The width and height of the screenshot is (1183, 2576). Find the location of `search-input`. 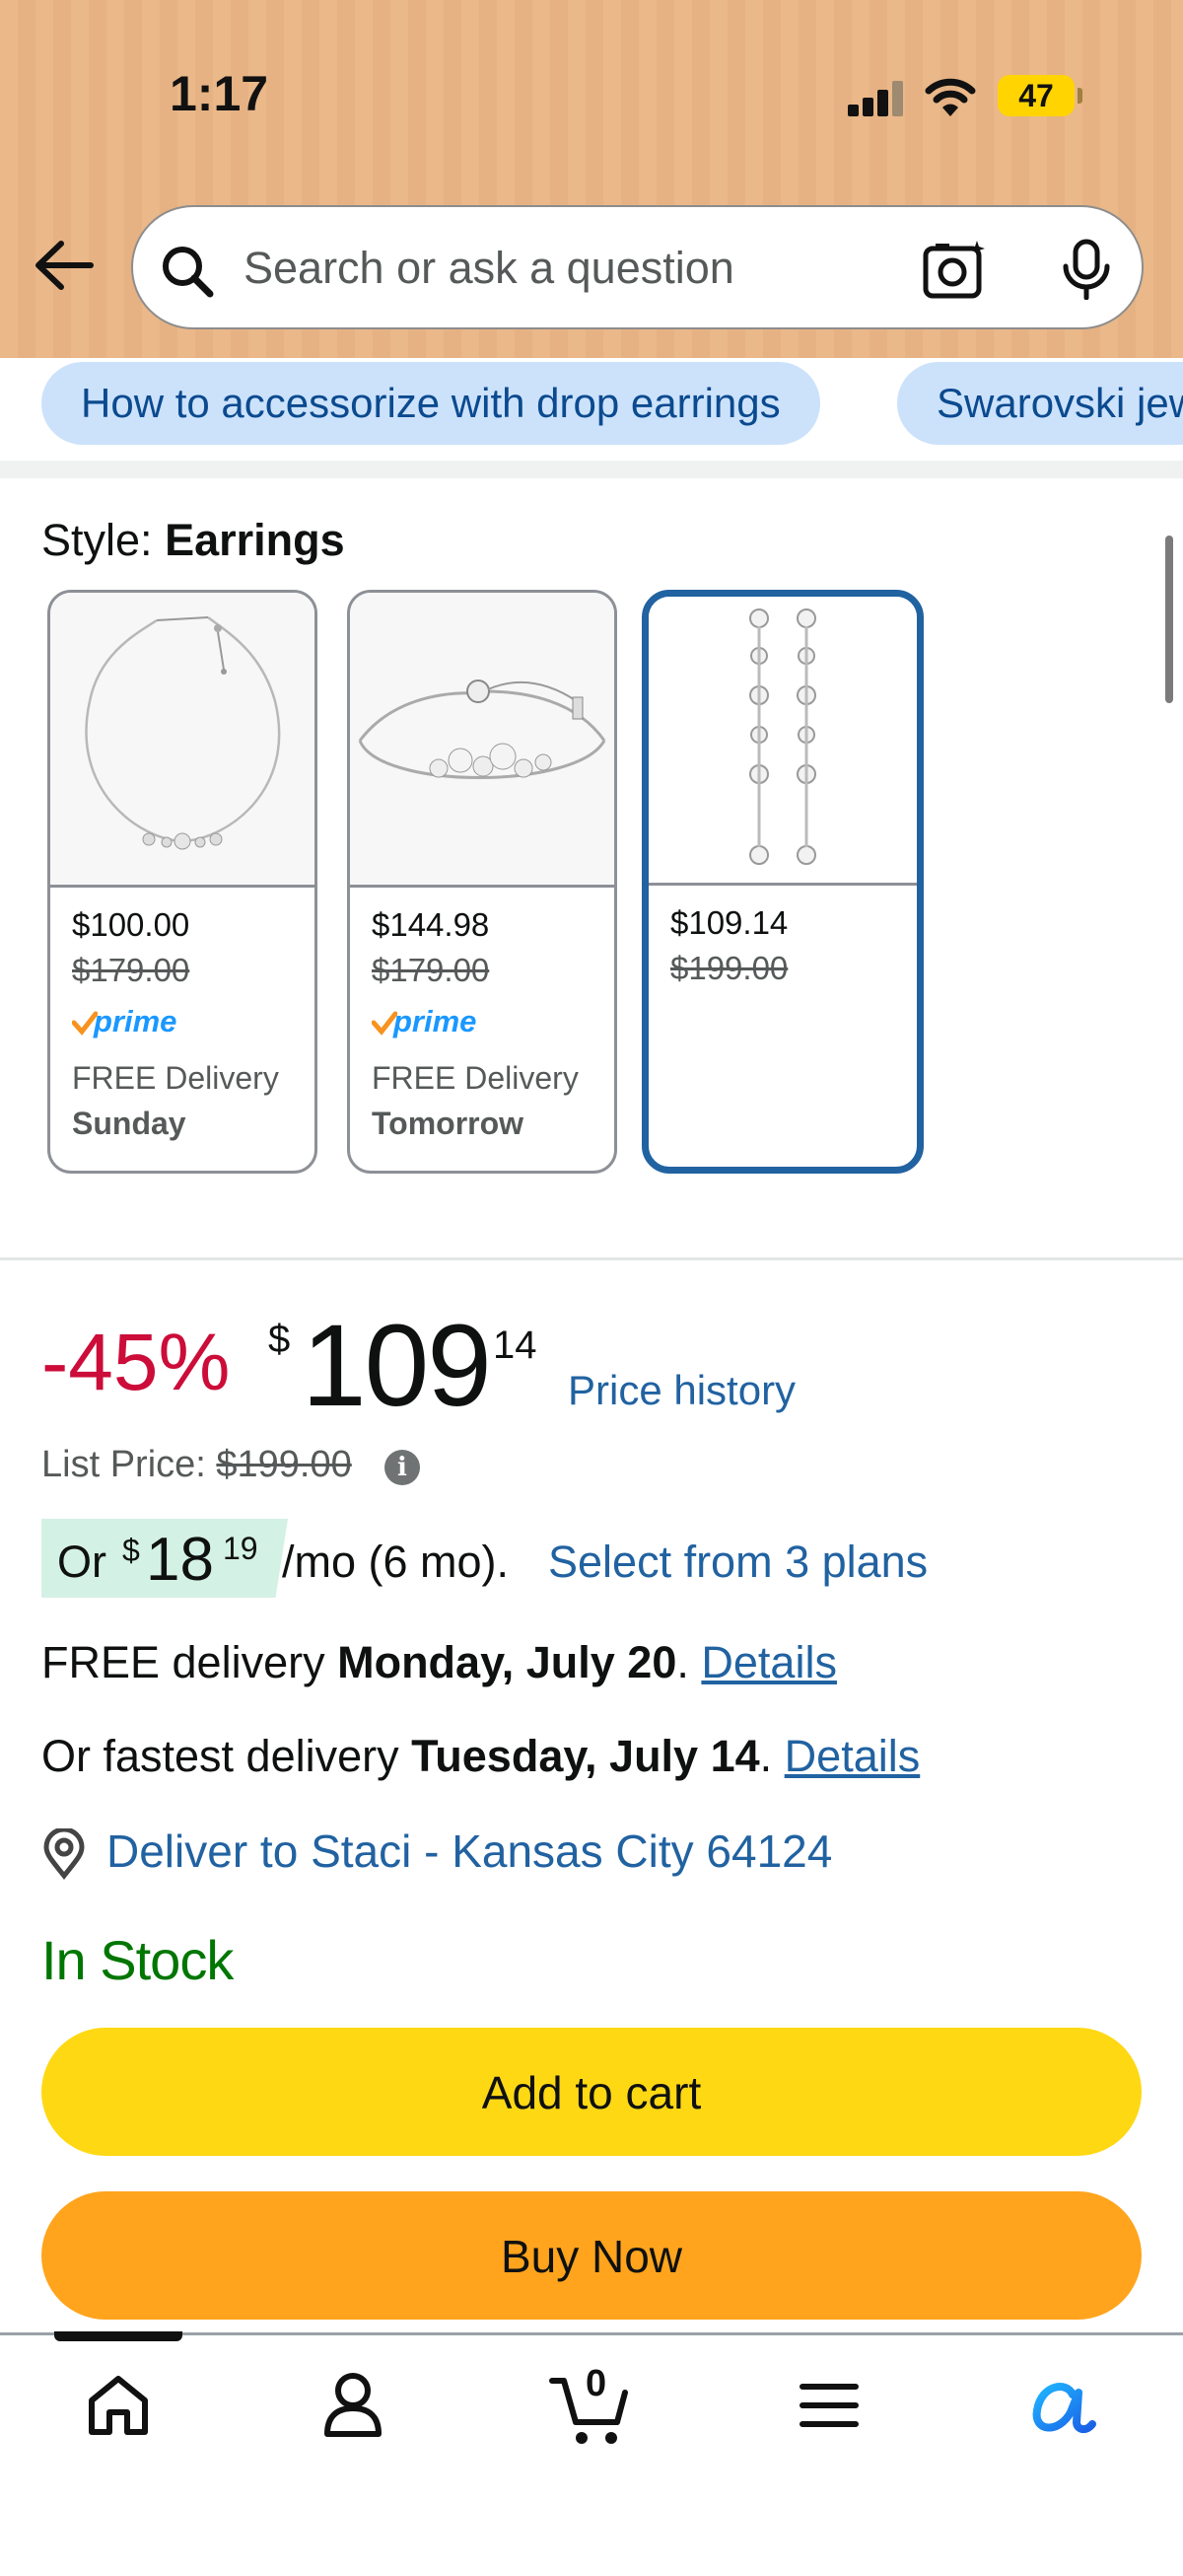

search-input is located at coordinates (628, 268).